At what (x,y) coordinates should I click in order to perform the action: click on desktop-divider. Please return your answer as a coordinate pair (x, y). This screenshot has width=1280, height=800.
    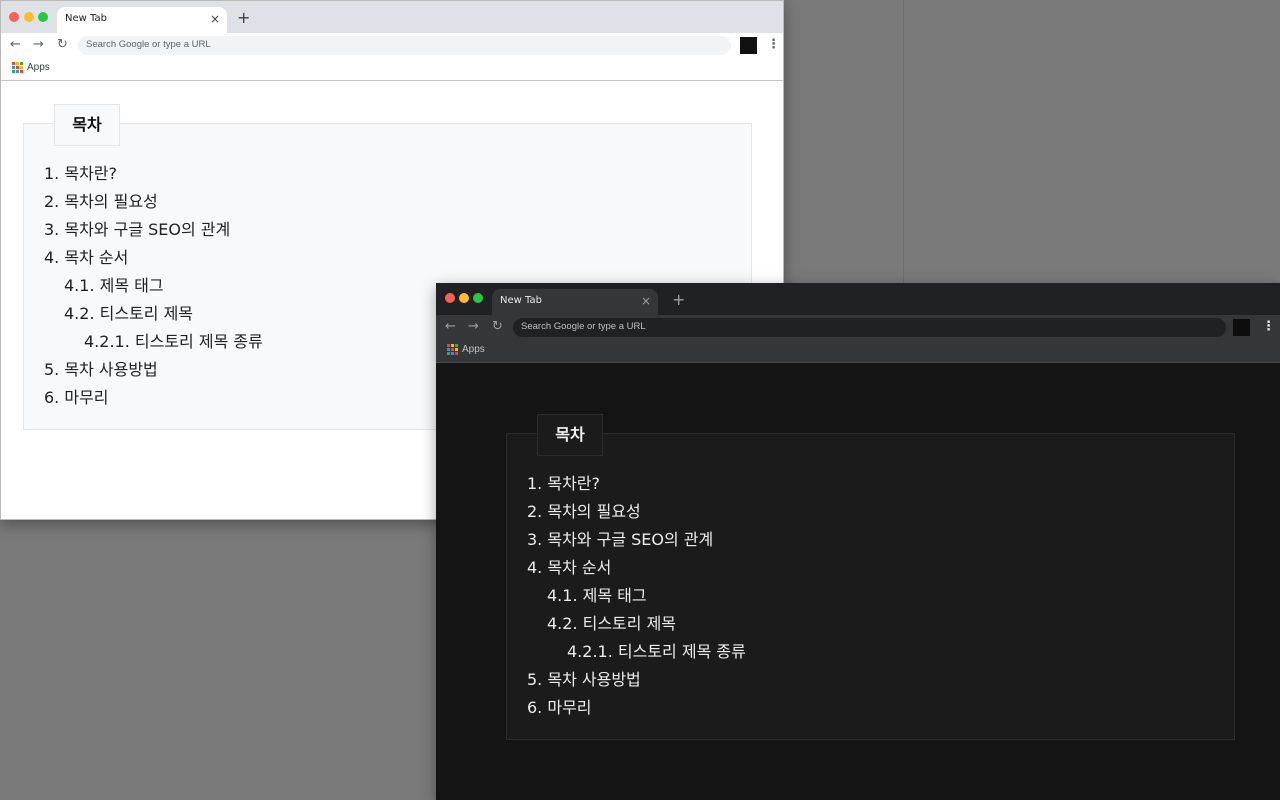
    Looking at the image, I should click on (903, 141).